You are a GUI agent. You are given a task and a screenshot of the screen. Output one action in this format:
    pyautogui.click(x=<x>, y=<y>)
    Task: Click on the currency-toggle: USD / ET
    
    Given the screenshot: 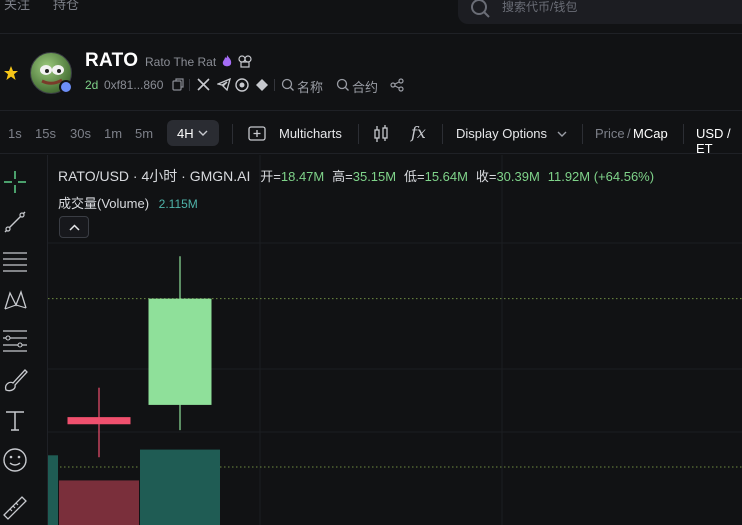 What is the action you would take?
    pyautogui.click(x=719, y=141)
    